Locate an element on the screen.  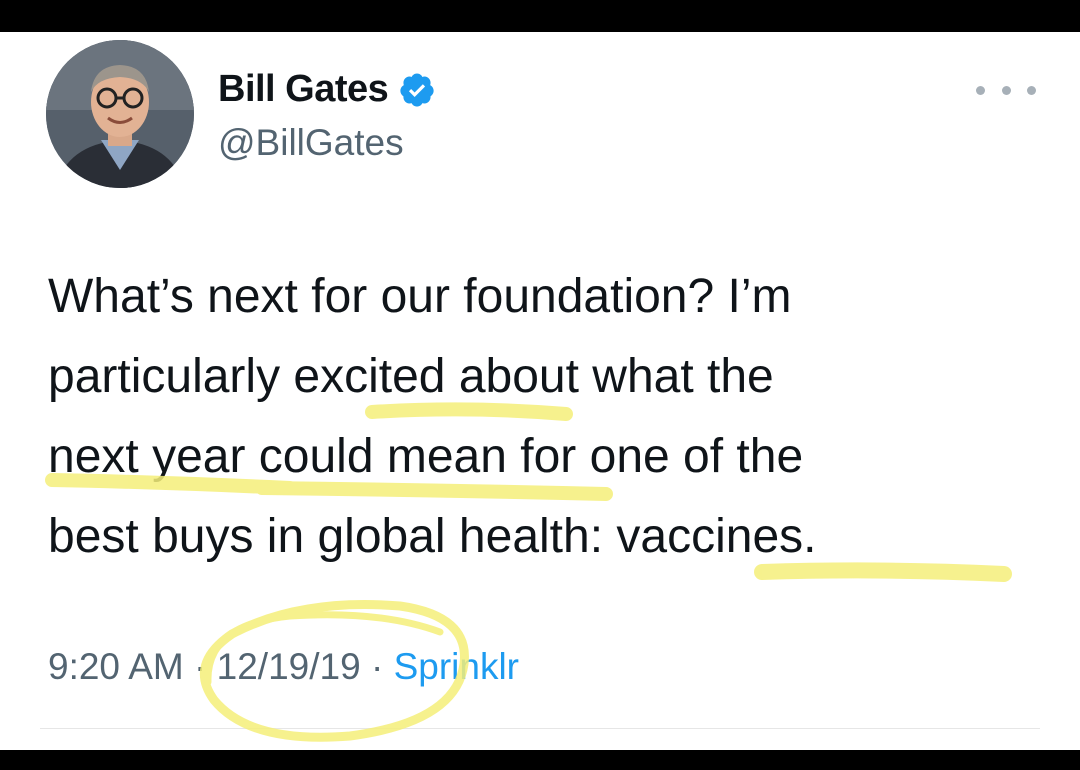
verified-badge-icon is located at coordinates (417, 89).